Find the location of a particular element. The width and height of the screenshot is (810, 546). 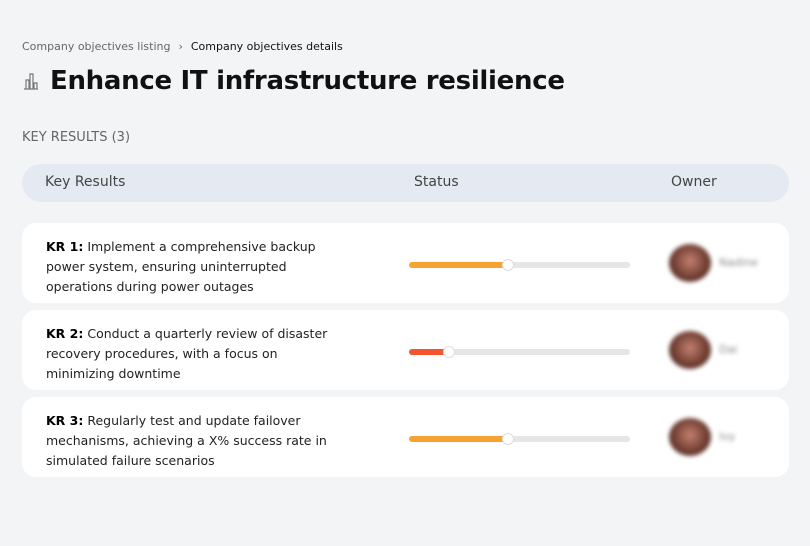

owner-name: Nadine is located at coordinates (738, 262).